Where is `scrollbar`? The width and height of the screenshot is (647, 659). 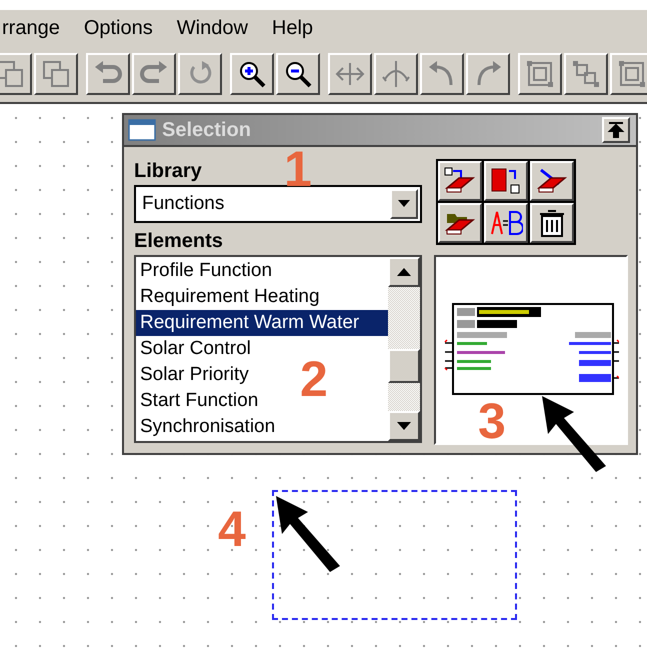
scrollbar is located at coordinates (404, 349).